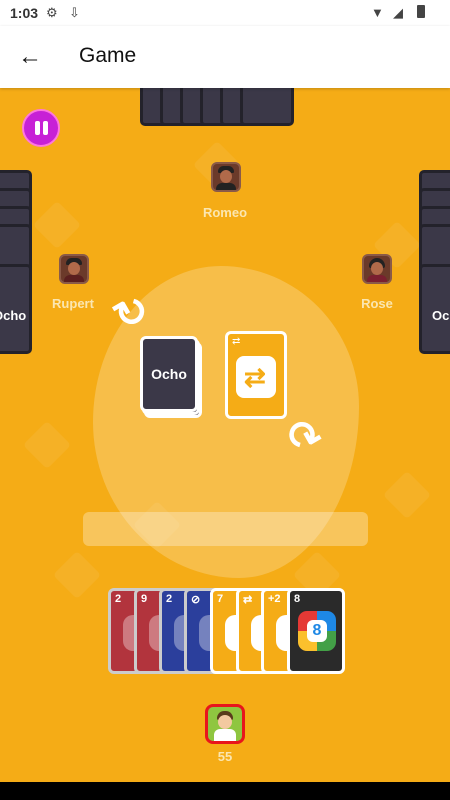 This screenshot has width=450, height=800. Describe the element at coordinates (52, 12) in the screenshot. I see `settings-icon: ⚙` at that location.